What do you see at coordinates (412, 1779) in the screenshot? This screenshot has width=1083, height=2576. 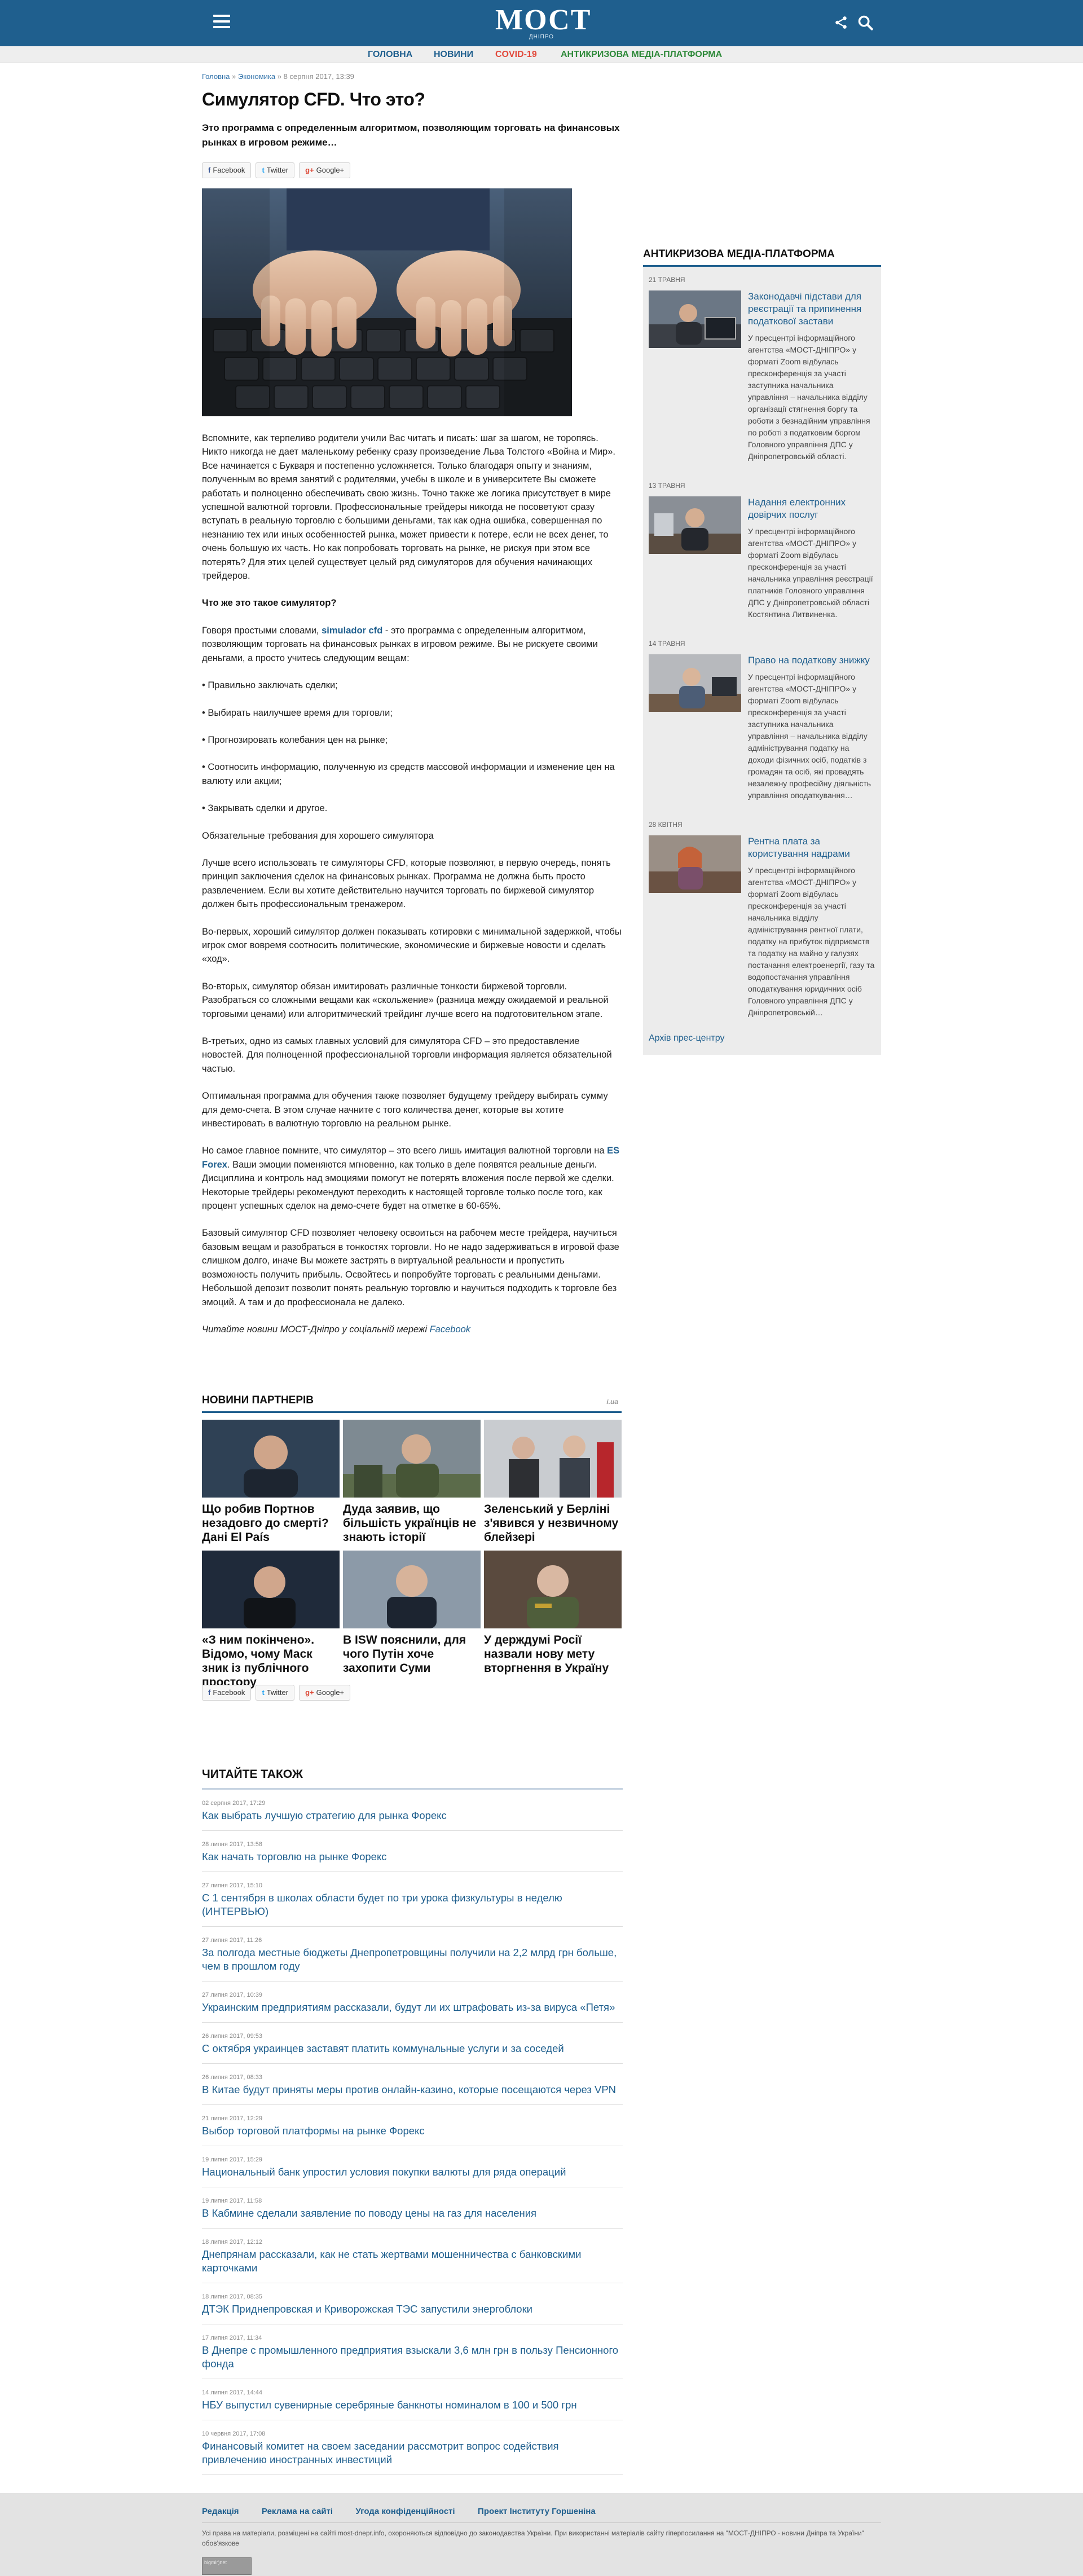 I see `read-also-heading: ЧИТАЙТЕ ТАКОЖ` at bounding box center [412, 1779].